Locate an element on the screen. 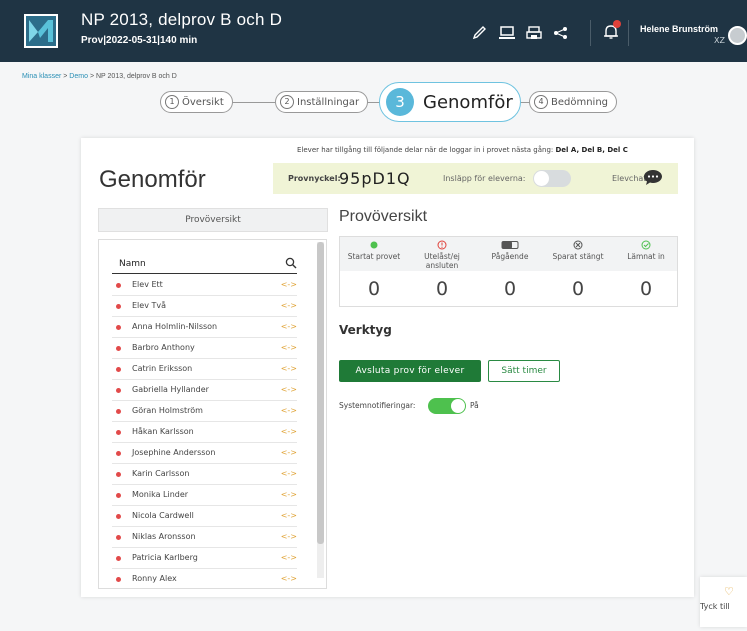 This screenshot has height=631, width=747. admission-label: Insläpp för eleverna: is located at coordinates (484, 178).